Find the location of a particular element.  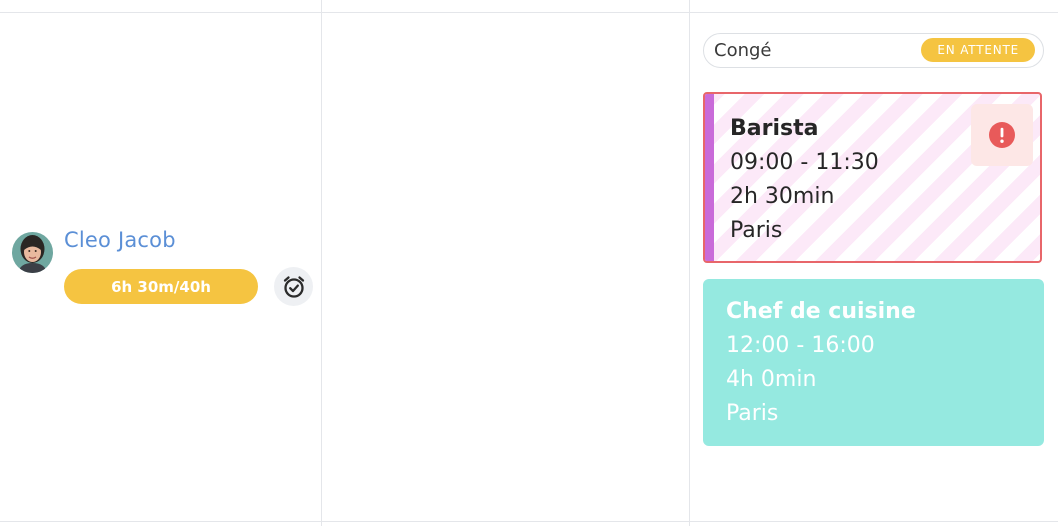

shift-role: Chef de cuisine is located at coordinates (821, 311).